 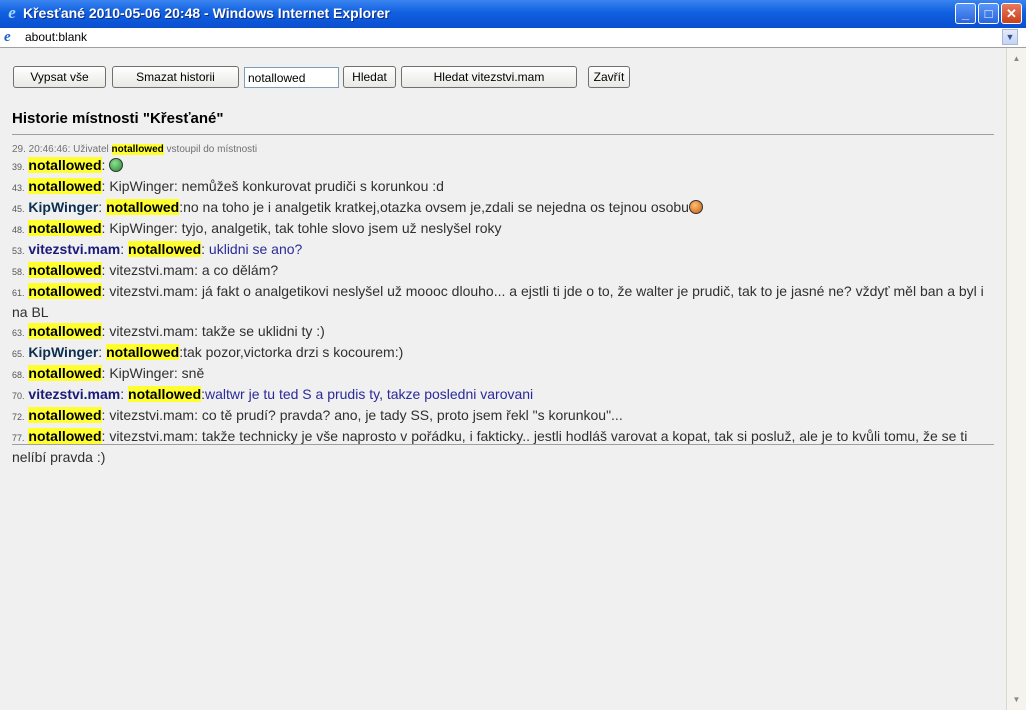 What do you see at coordinates (988, 13) in the screenshot?
I see `maximize-button: □` at bounding box center [988, 13].